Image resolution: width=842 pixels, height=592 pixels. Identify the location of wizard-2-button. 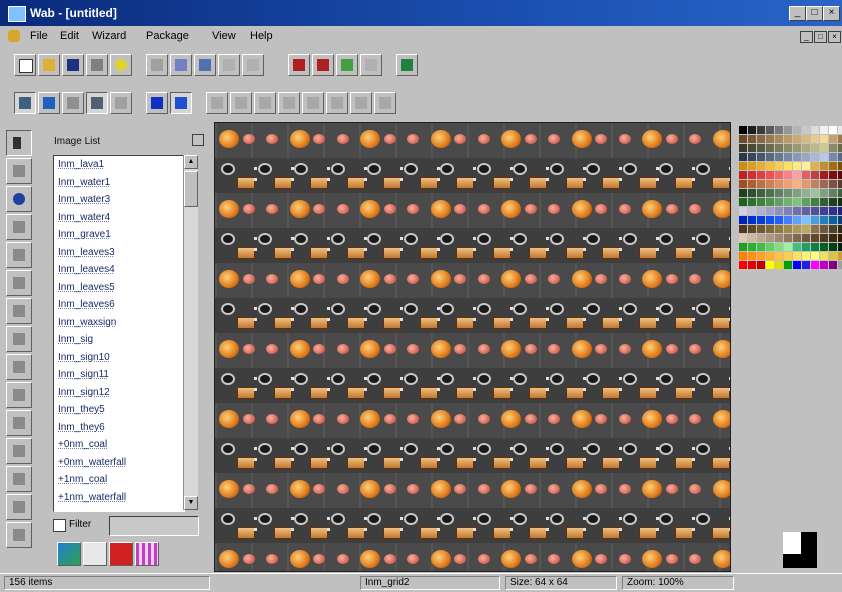
(323, 65).